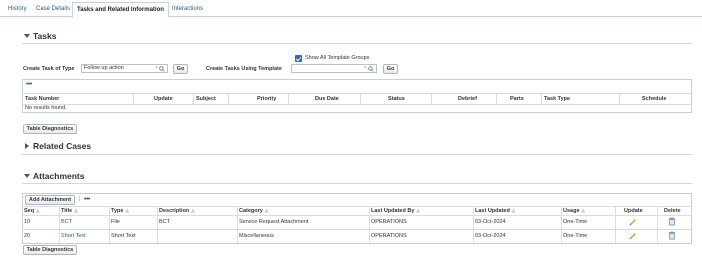  Describe the element at coordinates (253, 211) in the screenshot. I see `col-category: Category ◬` at that location.